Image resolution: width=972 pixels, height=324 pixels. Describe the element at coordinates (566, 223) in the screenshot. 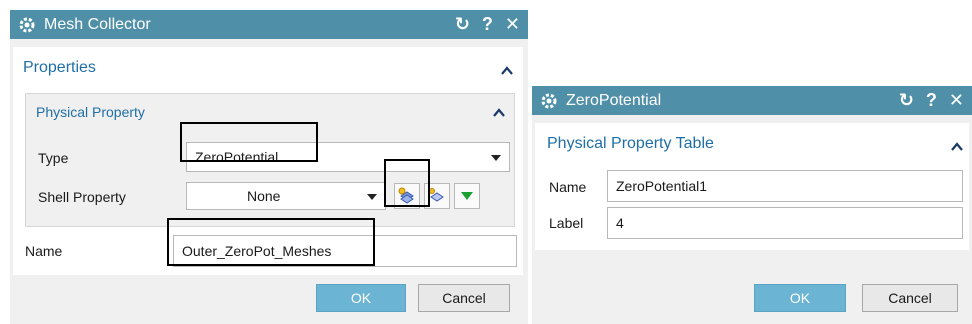

I see `zp-label-label: Label` at that location.